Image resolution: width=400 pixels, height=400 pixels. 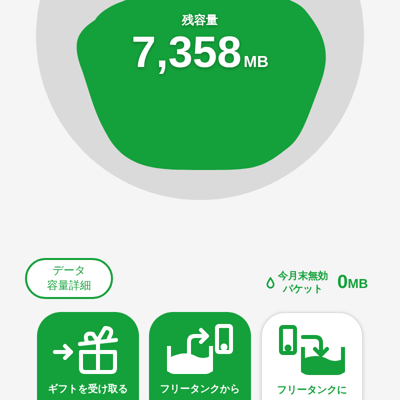 What do you see at coordinates (88, 356) in the screenshot?
I see `action-button: ギフトを受け取る` at bounding box center [88, 356].